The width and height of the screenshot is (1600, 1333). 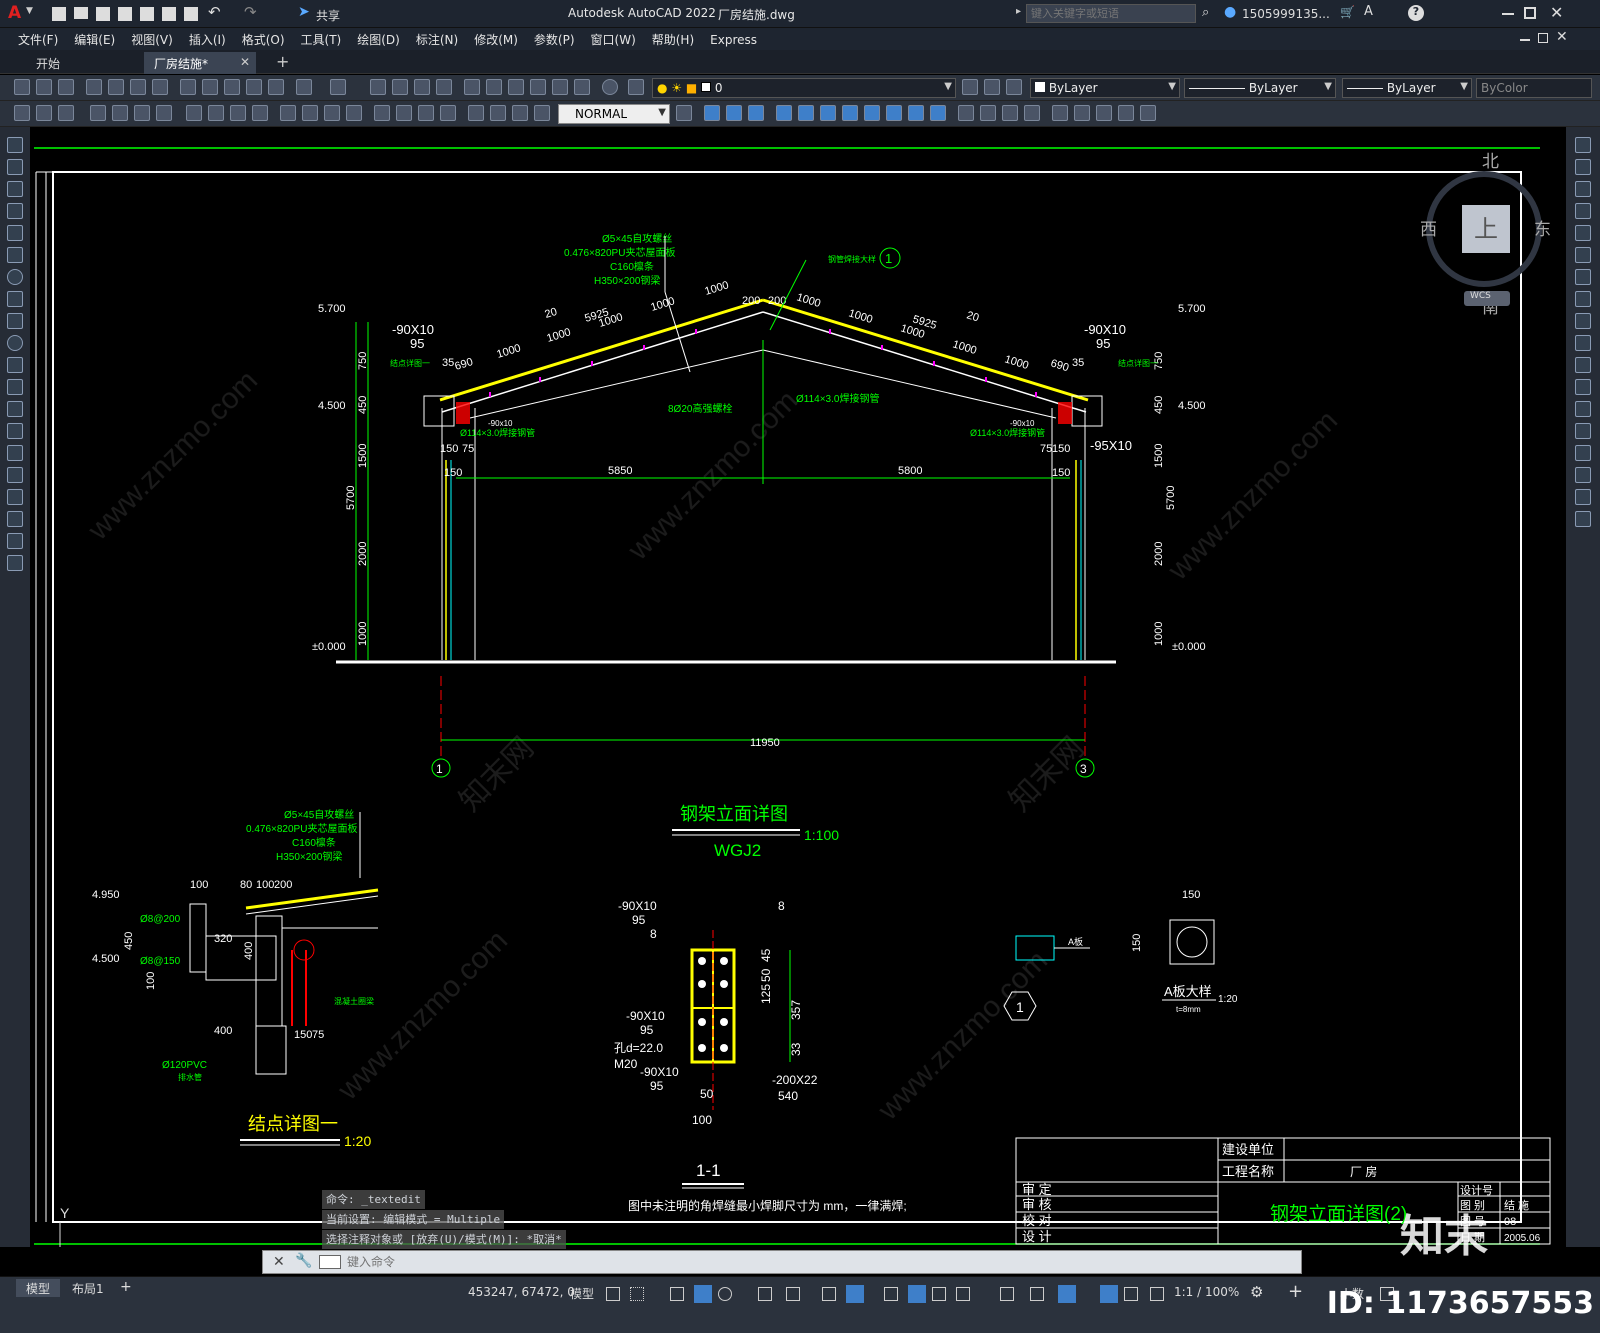 I want to click on hatch-icon, so click(x=15, y=453).